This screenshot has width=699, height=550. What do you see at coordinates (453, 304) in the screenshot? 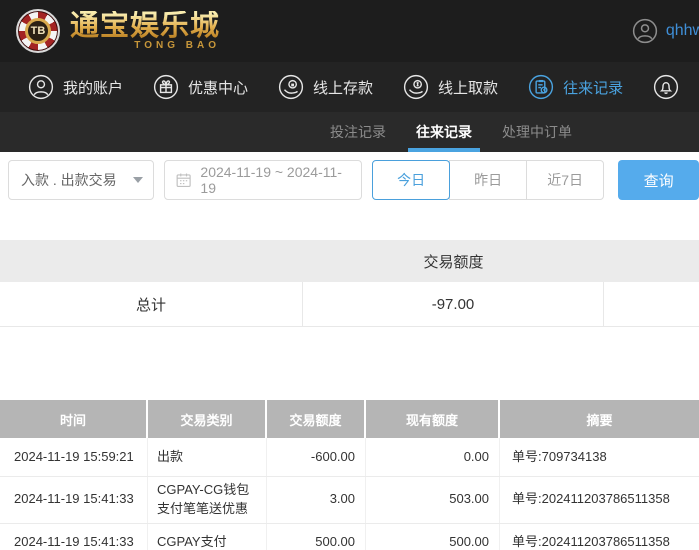
I see `summary-total-value: -97.00` at bounding box center [453, 304].